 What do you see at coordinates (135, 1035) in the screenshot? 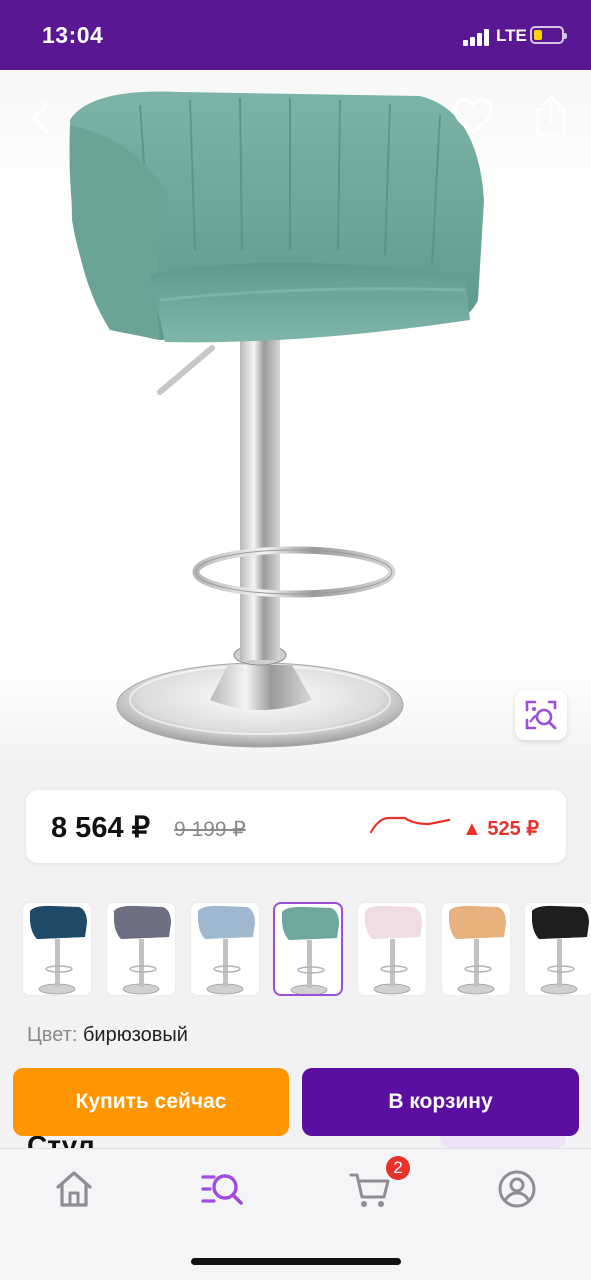
I see `color-value: бирюзовый` at bounding box center [135, 1035].